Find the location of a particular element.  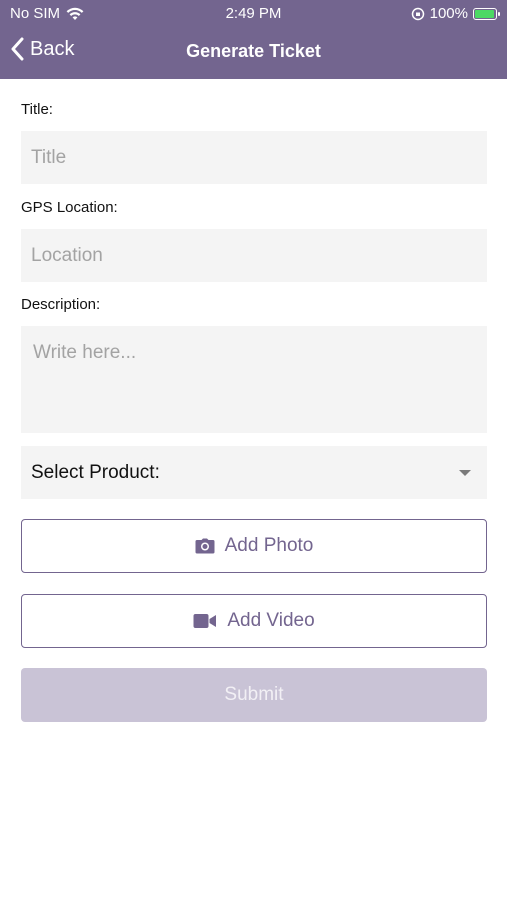

camera-icon is located at coordinates (205, 546).